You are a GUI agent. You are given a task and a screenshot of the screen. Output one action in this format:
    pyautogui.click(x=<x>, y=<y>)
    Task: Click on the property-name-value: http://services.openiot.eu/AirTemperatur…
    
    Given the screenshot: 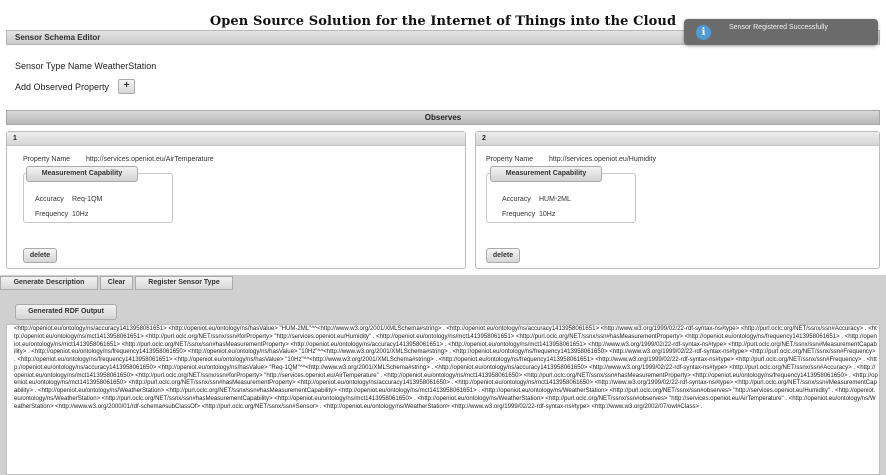 What is the action you would take?
    pyautogui.click(x=150, y=159)
    